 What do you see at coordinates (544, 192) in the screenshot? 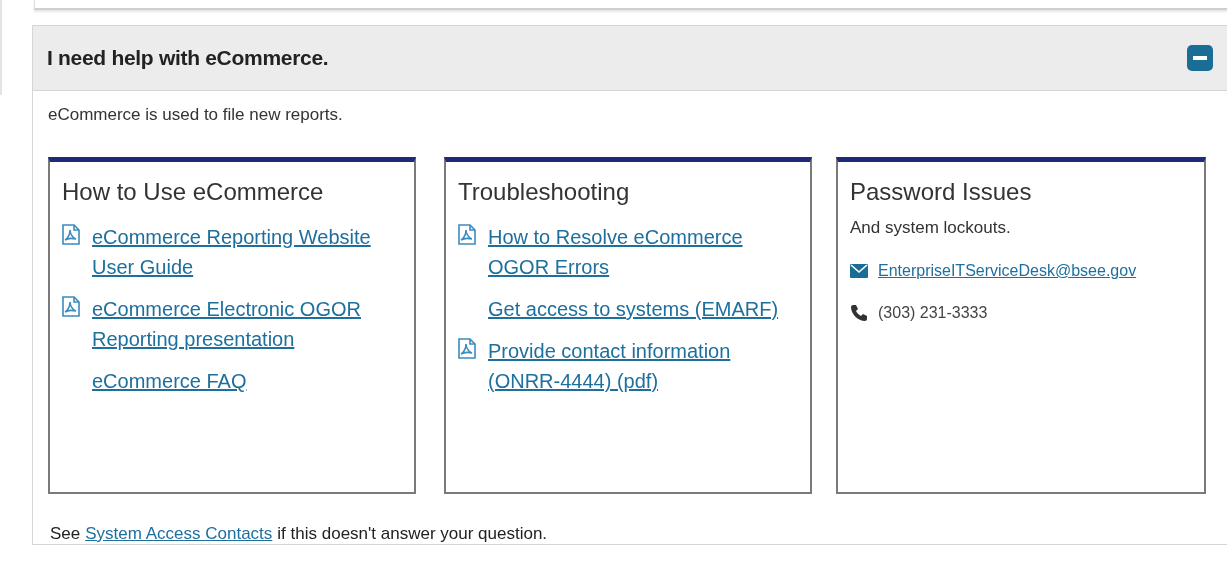
I see `card-title: Troubleshooting` at bounding box center [544, 192].